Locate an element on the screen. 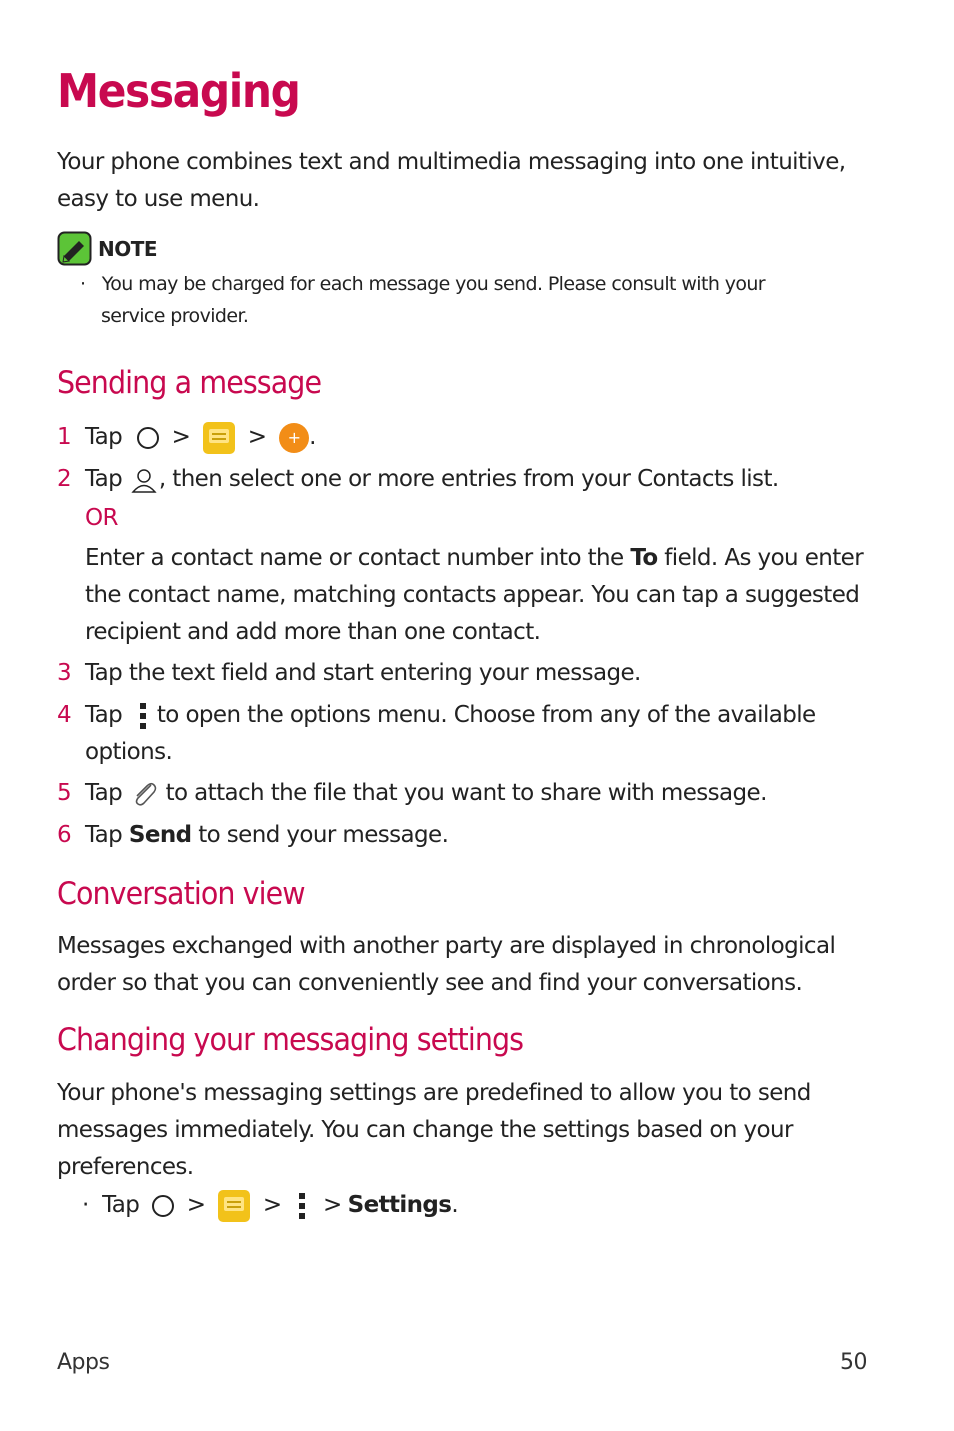 Image resolution: width=954 pixels, height=1431 pixels. section-heading-settings: Changing your messaging settings is located at coordinates (290, 1040).